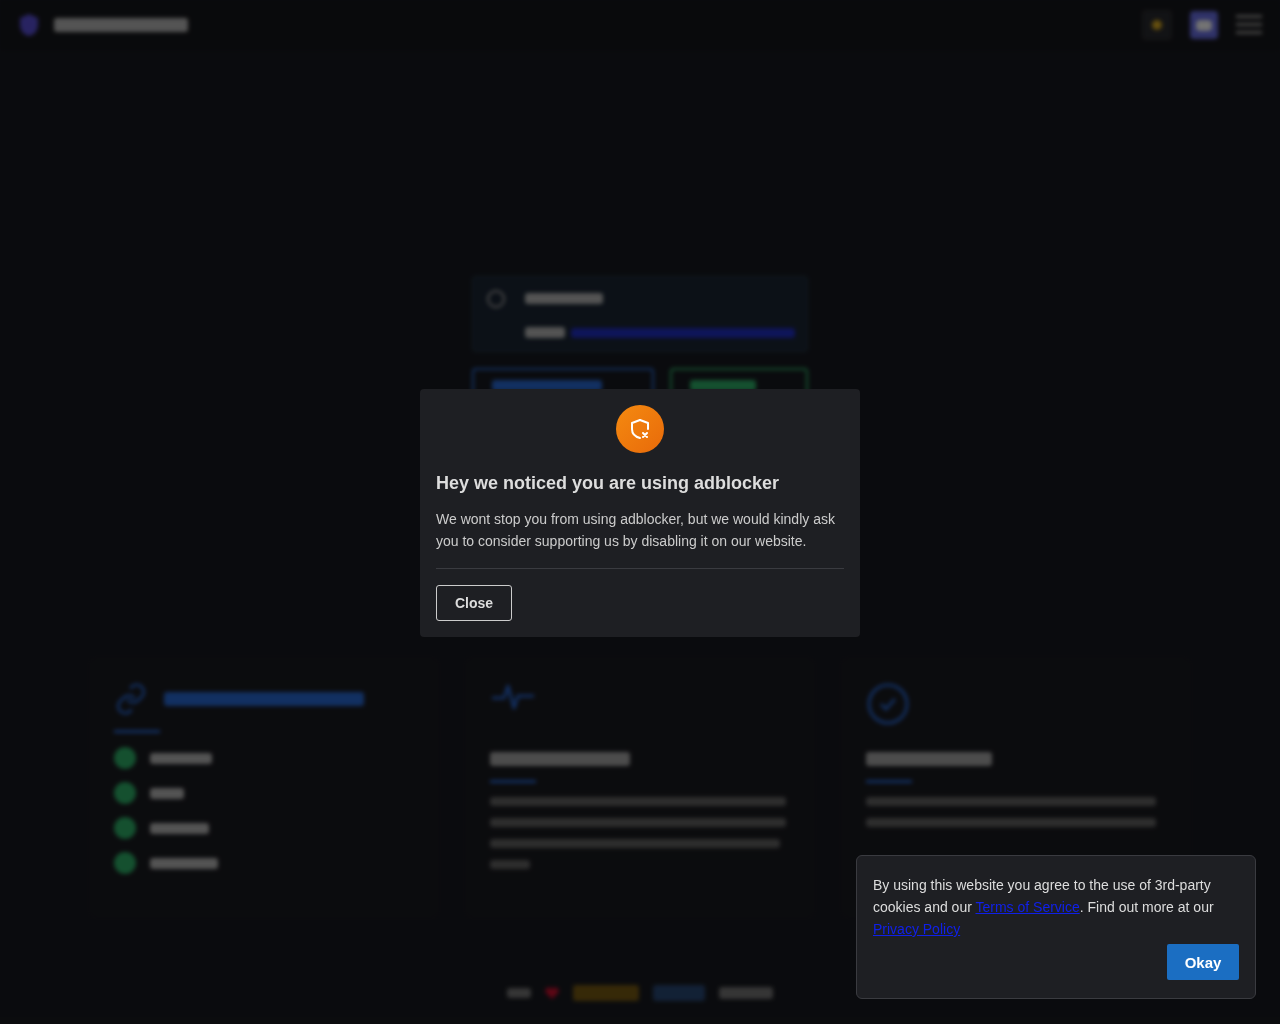 This screenshot has width=1280, height=1024. I want to click on sun-icon, so click(1157, 25).